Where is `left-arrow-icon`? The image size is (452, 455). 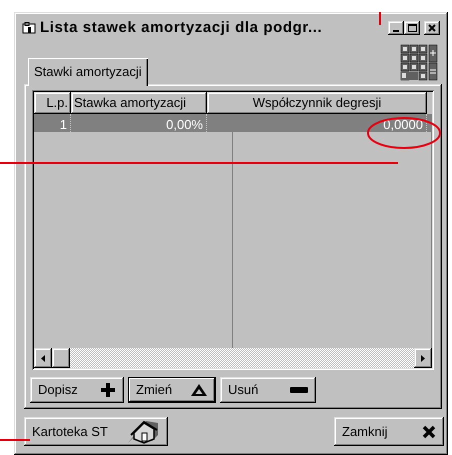
left-arrow-icon is located at coordinates (43, 358).